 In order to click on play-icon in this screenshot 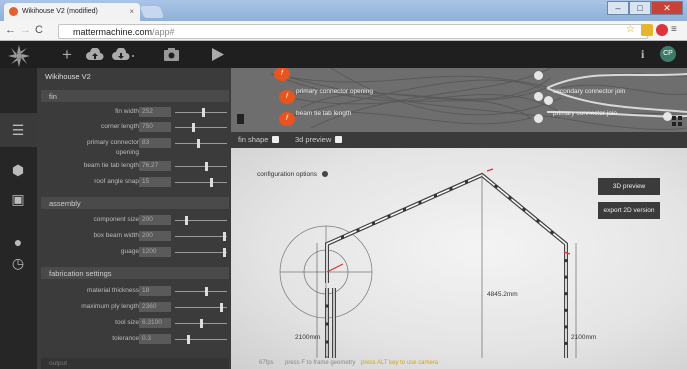, I will do `click(218, 54)`.